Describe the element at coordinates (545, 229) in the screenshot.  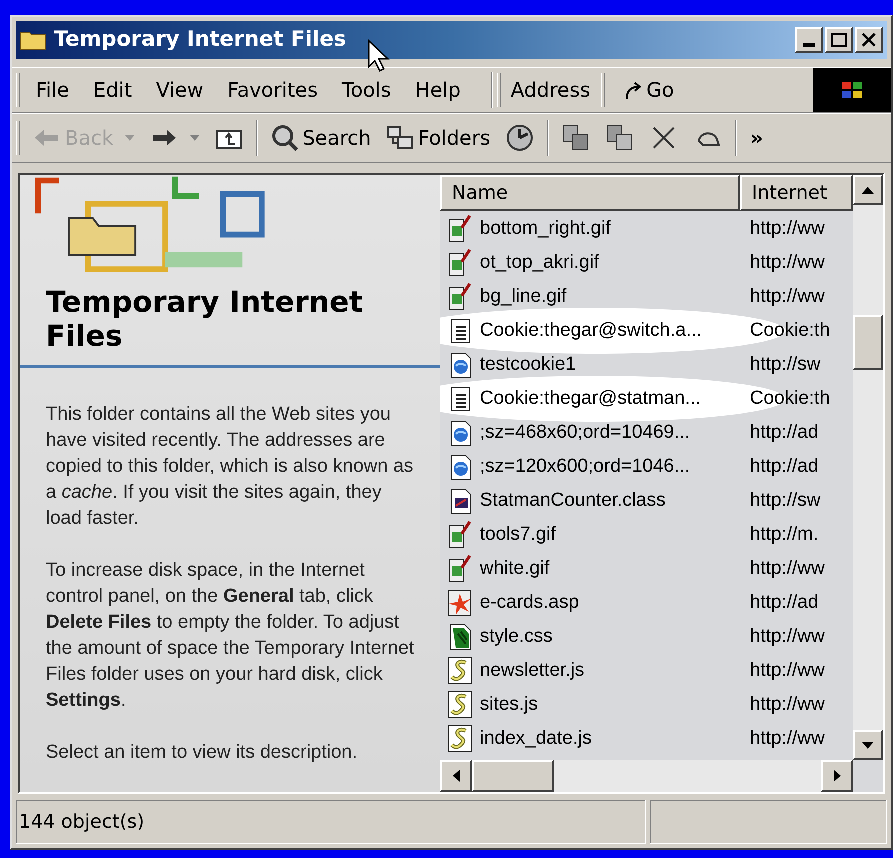
I see `file-name: bottom_right.gif` at that location.